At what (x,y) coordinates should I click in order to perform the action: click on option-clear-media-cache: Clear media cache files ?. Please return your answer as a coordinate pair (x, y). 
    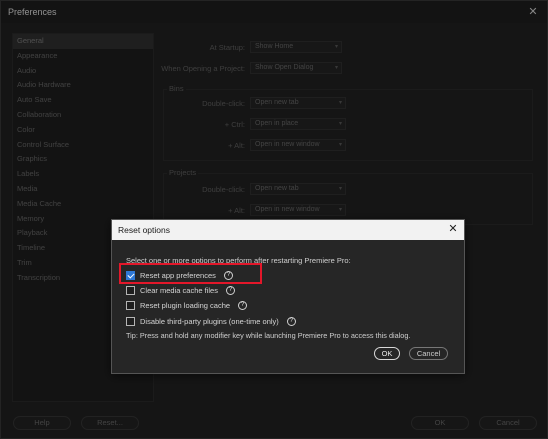
    Looking at the image, I should click on (180, 290).